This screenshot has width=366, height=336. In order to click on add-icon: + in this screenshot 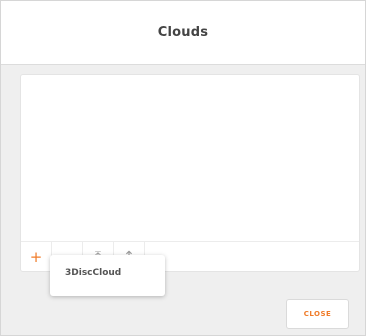, I will do `click(36, 257)`.